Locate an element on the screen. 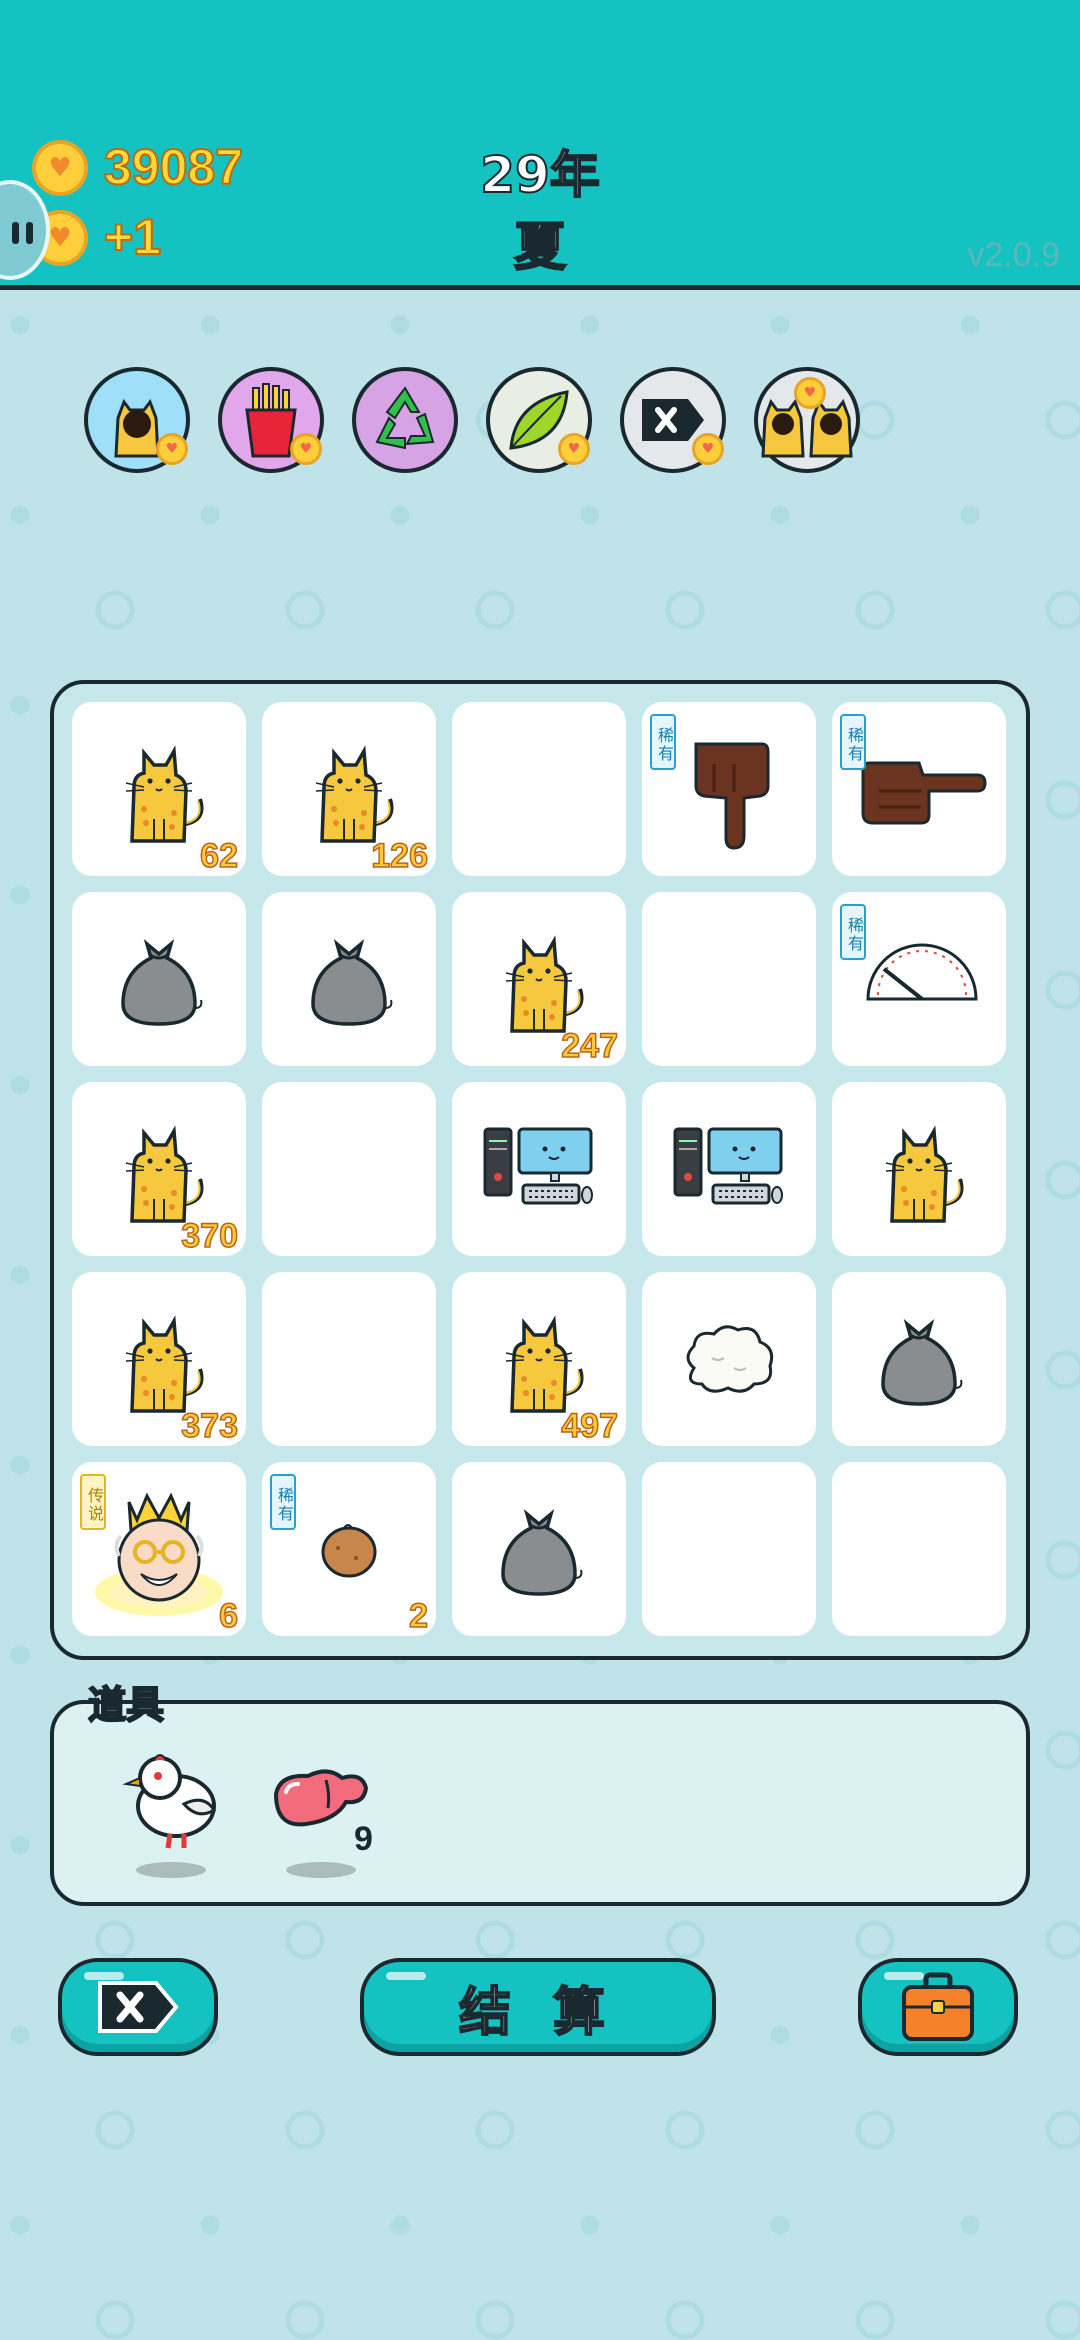 Image resolution: width=1080 pixels, height=2340 pixels. year-label: 29年 is located at coordinates (540, 175).